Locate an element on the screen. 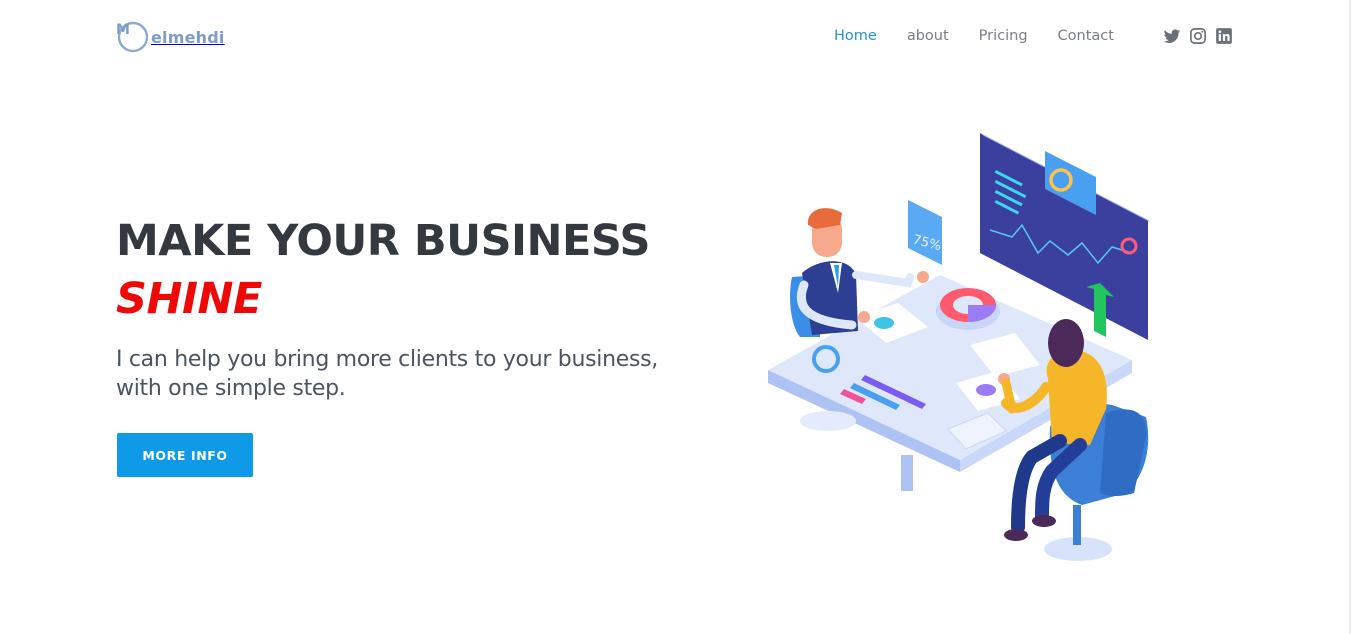  instagram-icon is located at coordinates (1198, 36).